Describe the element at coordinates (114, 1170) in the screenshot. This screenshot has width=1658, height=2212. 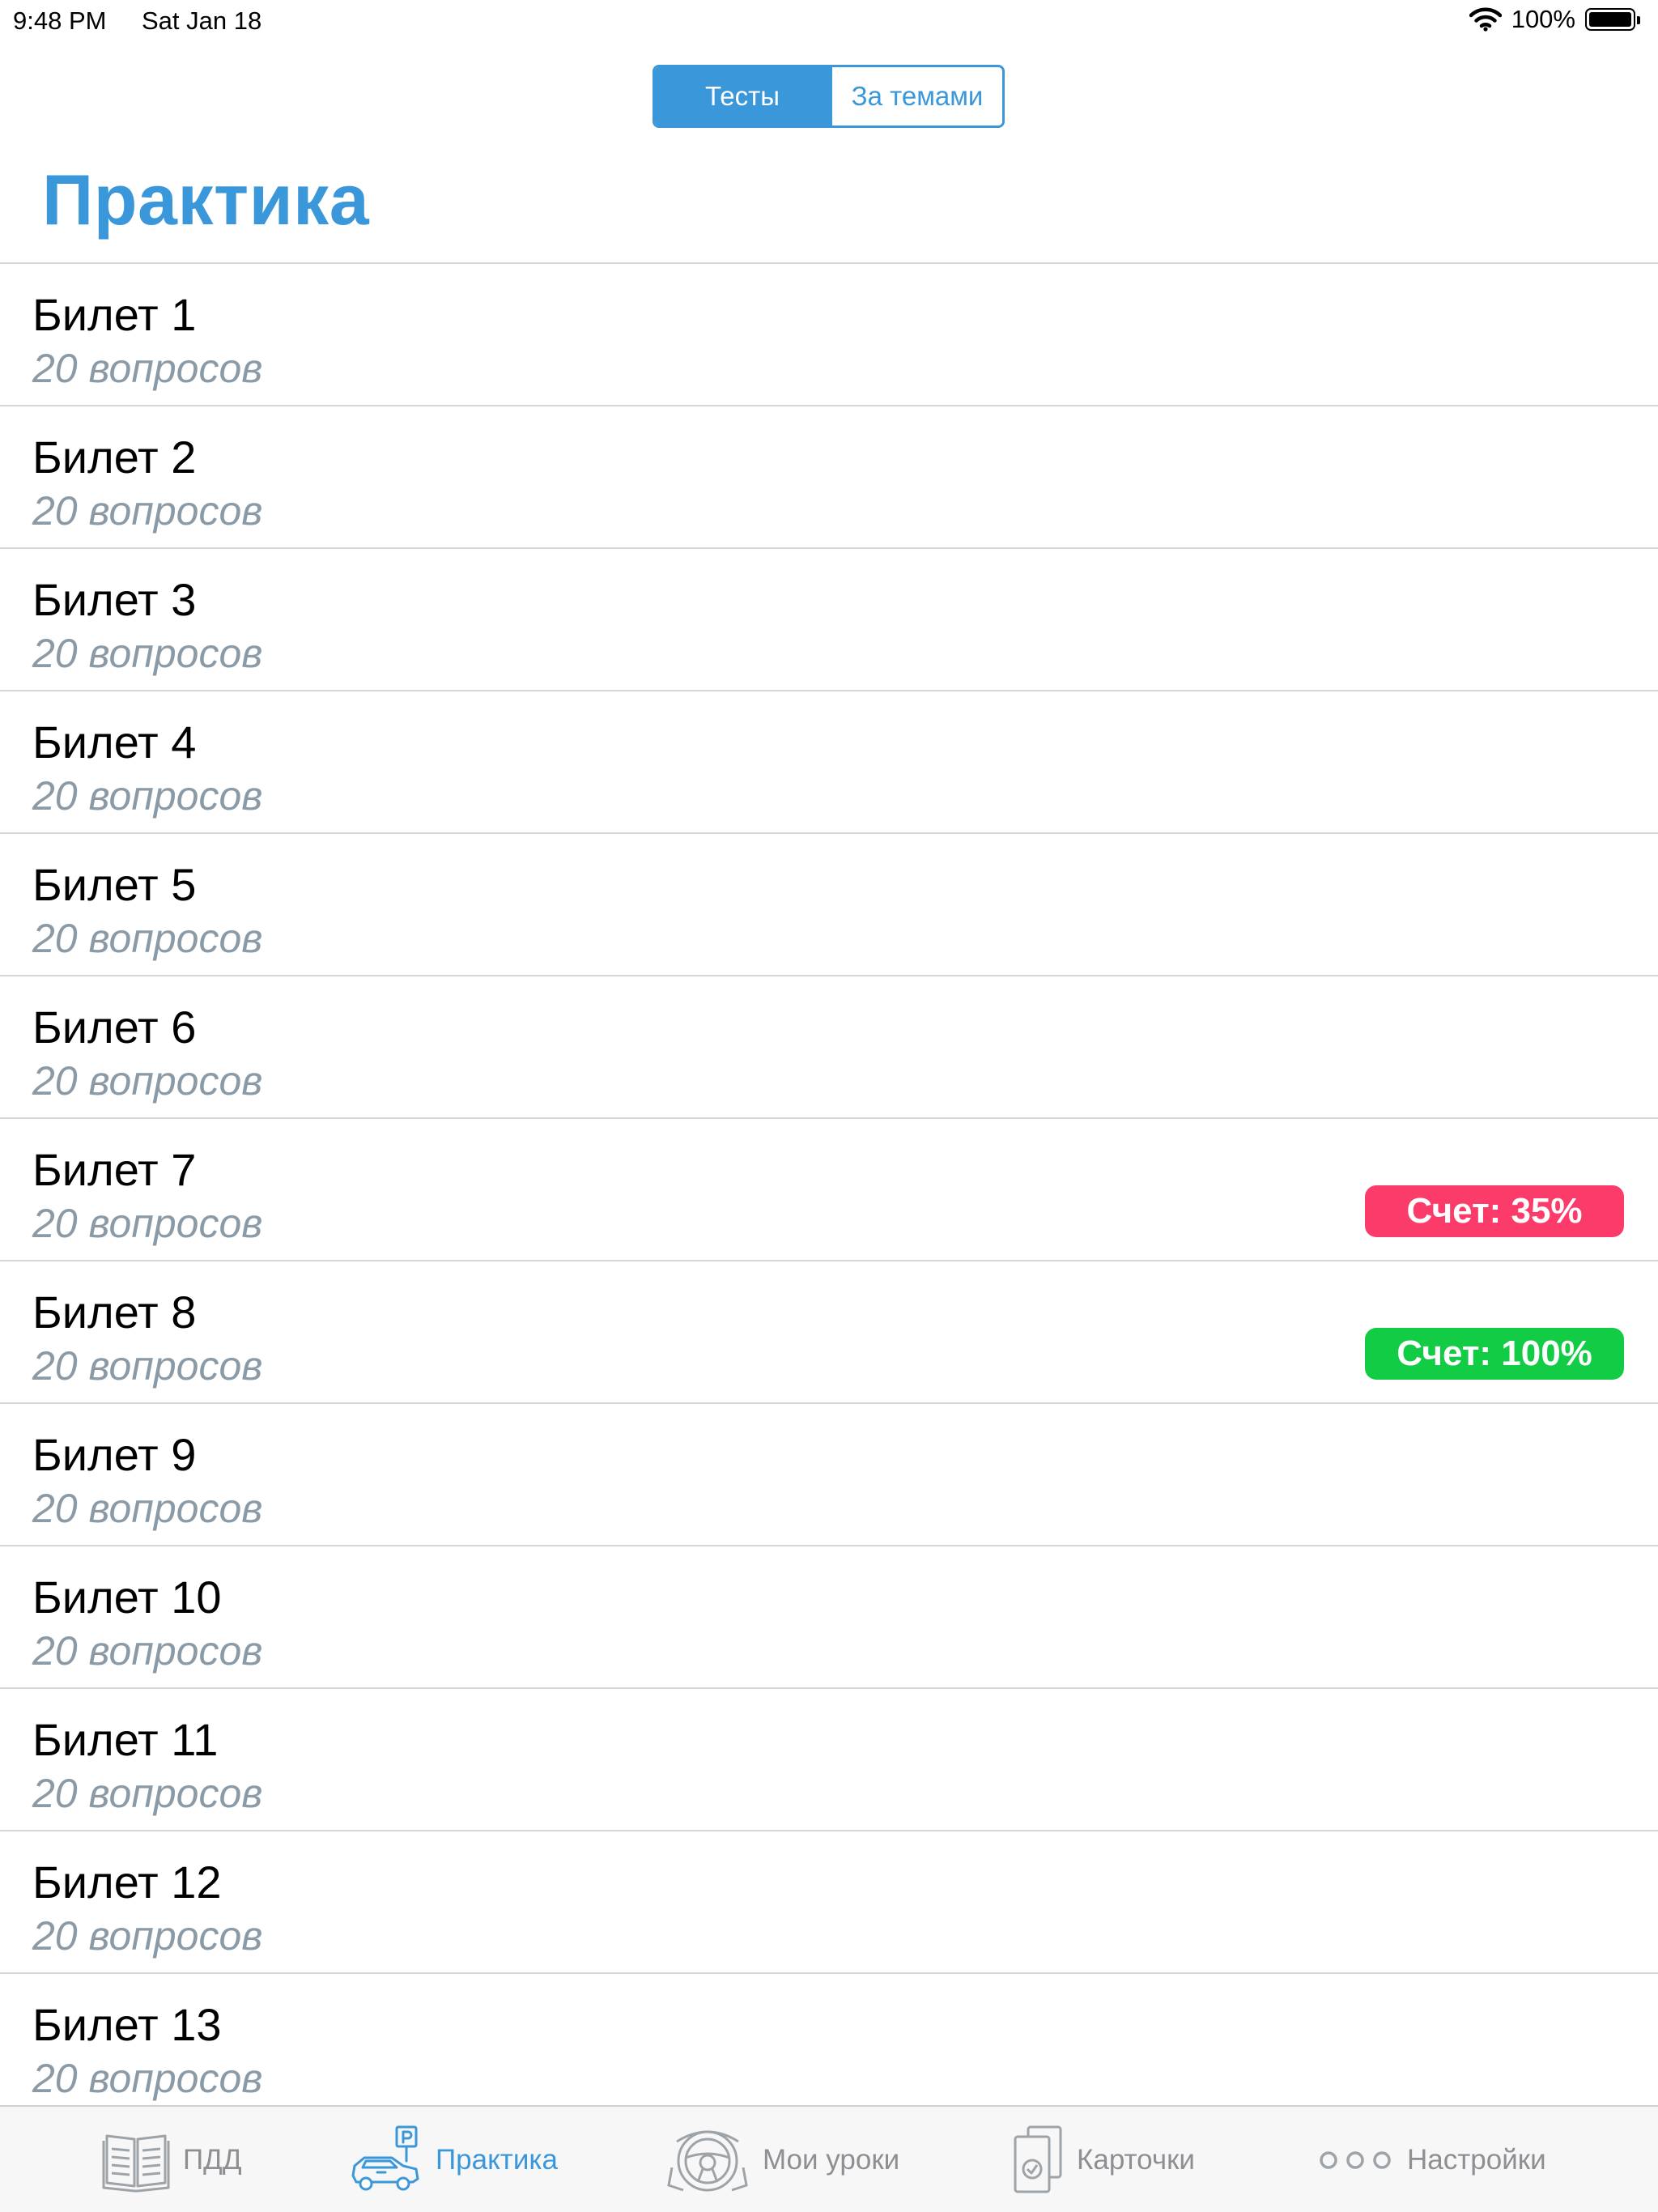
I see `ticket-title: Билет 7` at that location.